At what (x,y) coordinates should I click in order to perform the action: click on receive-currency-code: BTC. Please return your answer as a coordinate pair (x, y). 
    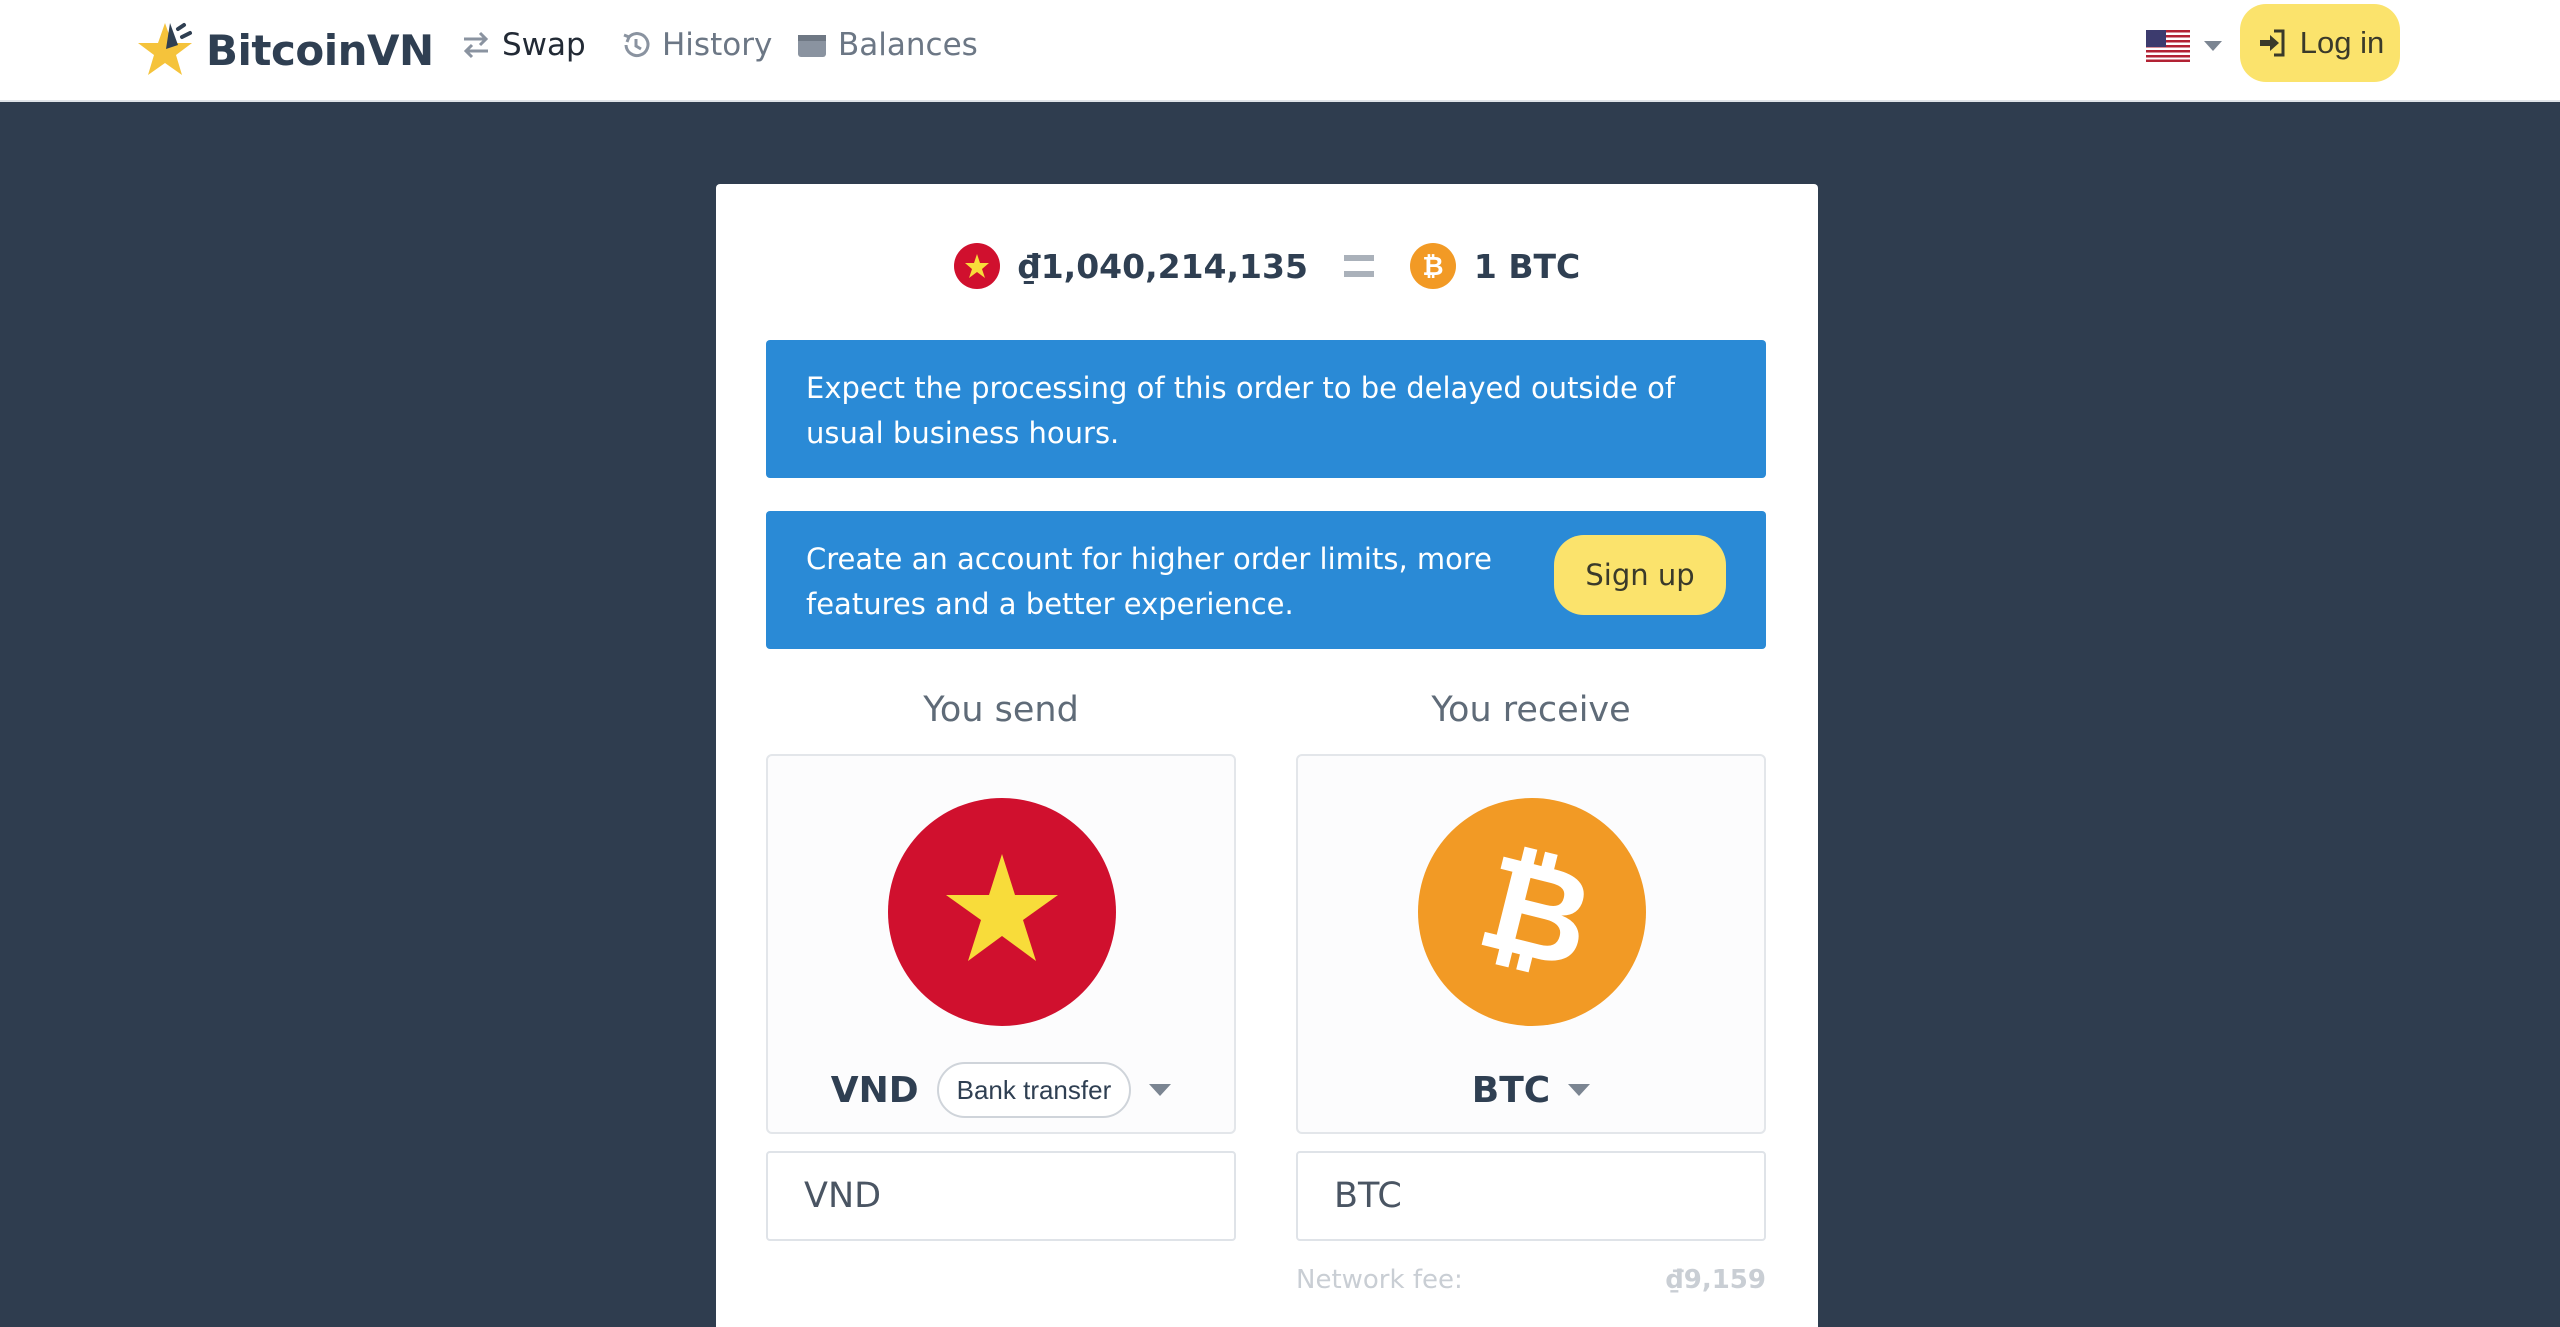
    Looking at the image, I should click on (1511, 1090).